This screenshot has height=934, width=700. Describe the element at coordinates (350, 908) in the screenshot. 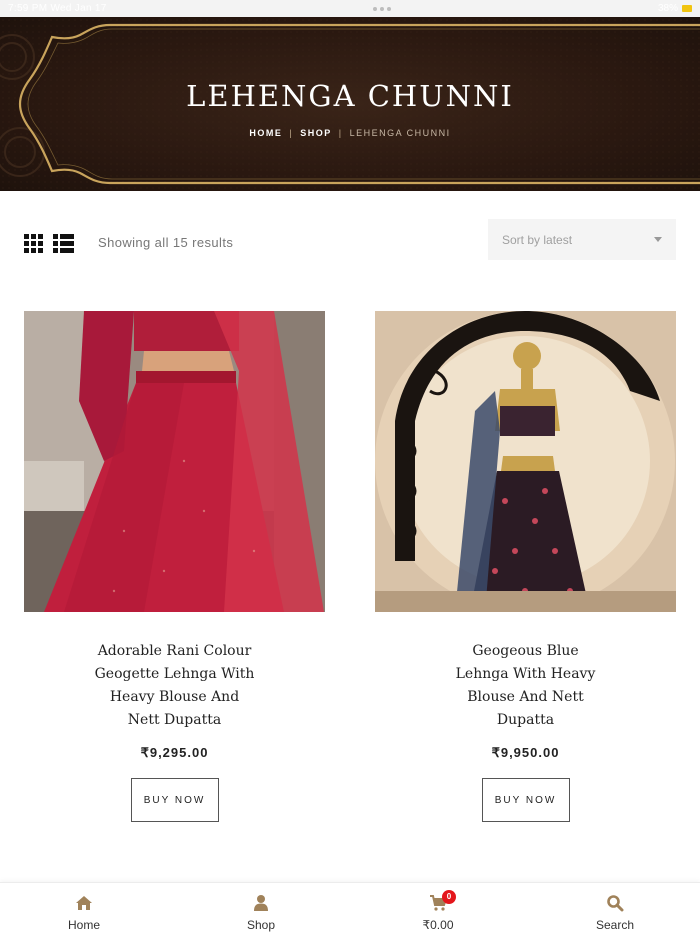

I see `bottom-nav: Home Shop 0 ₹0.00 Search` at that location.